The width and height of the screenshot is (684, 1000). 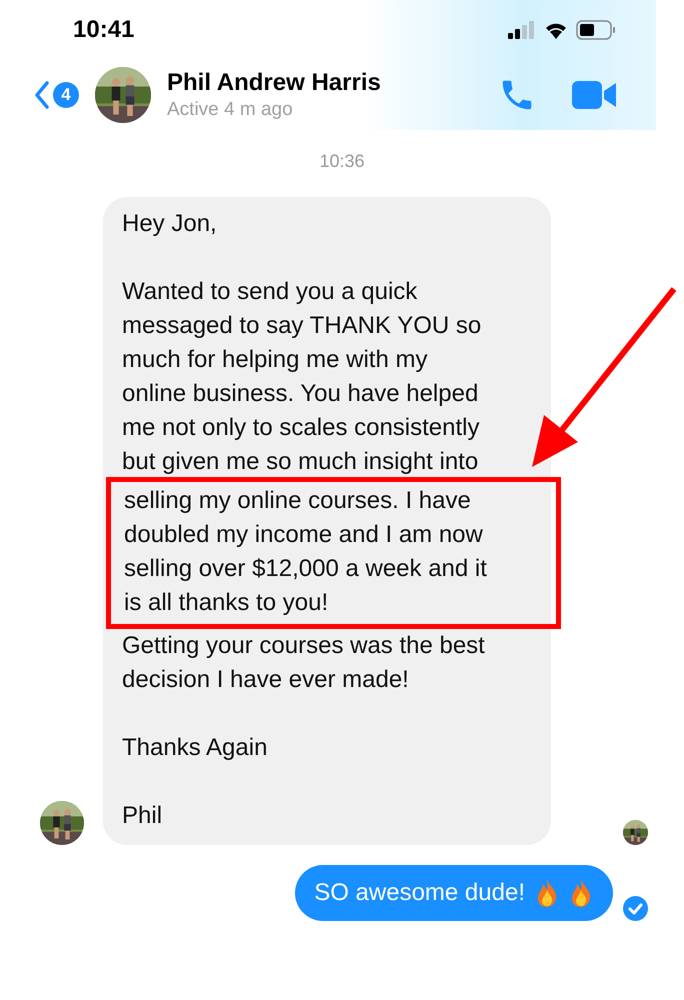 What do you see at coordinates (195, 748) in the screenshot?
I see `message-line: Thanks Again` at bounding box center [195, 748].